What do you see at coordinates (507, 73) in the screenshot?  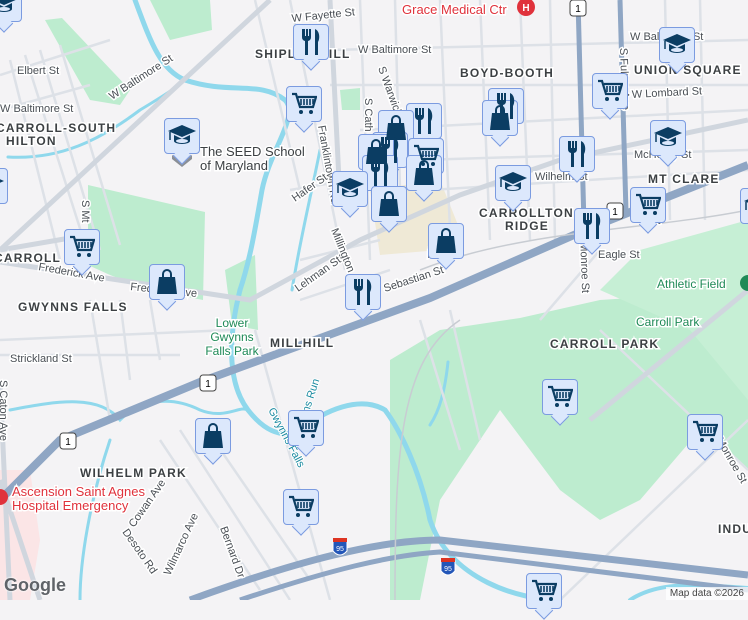 I see `label-boyd-booth: BOYD-BOOTH` at bounding box center [507, 73].